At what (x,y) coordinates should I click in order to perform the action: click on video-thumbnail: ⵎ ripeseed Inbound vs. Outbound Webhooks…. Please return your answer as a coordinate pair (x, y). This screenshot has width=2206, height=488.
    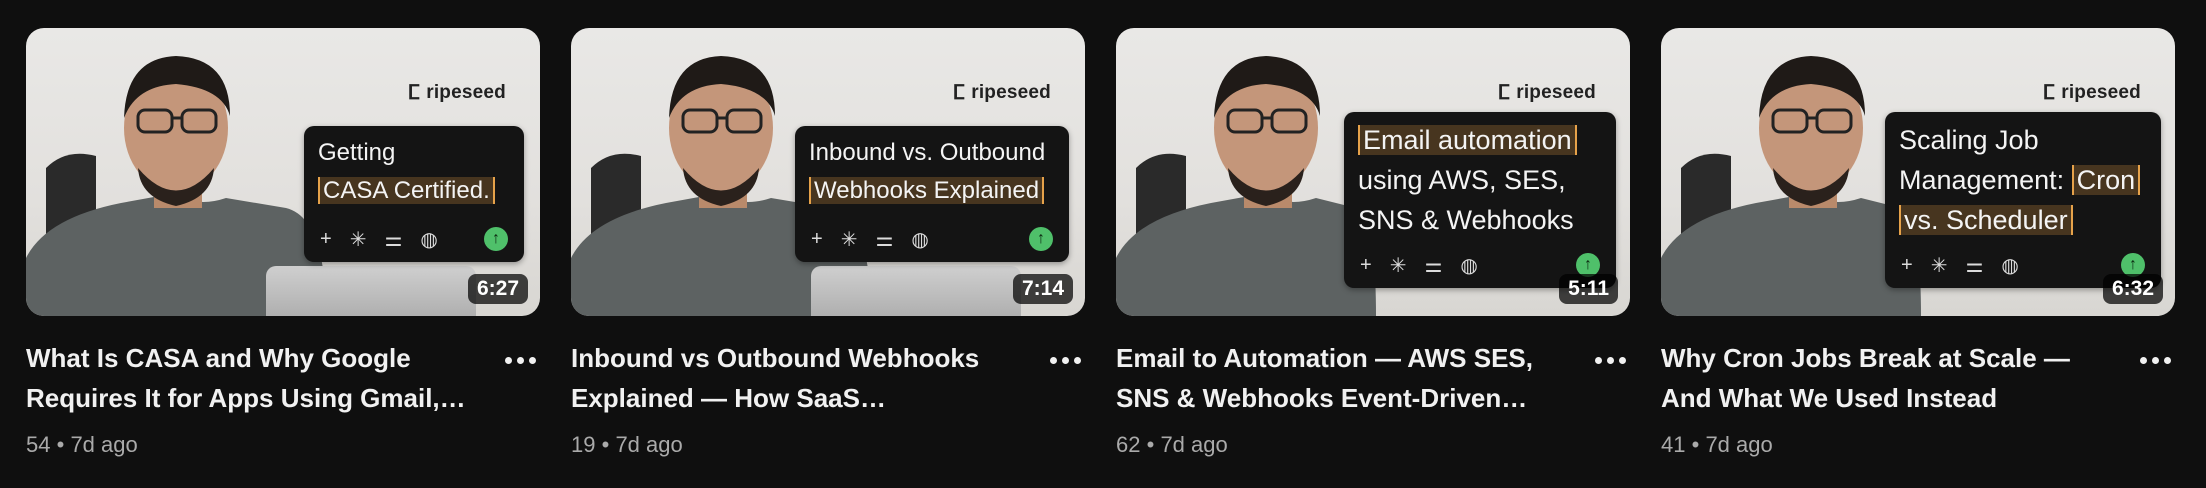
    Looking at the image, I should click on (828, 172).